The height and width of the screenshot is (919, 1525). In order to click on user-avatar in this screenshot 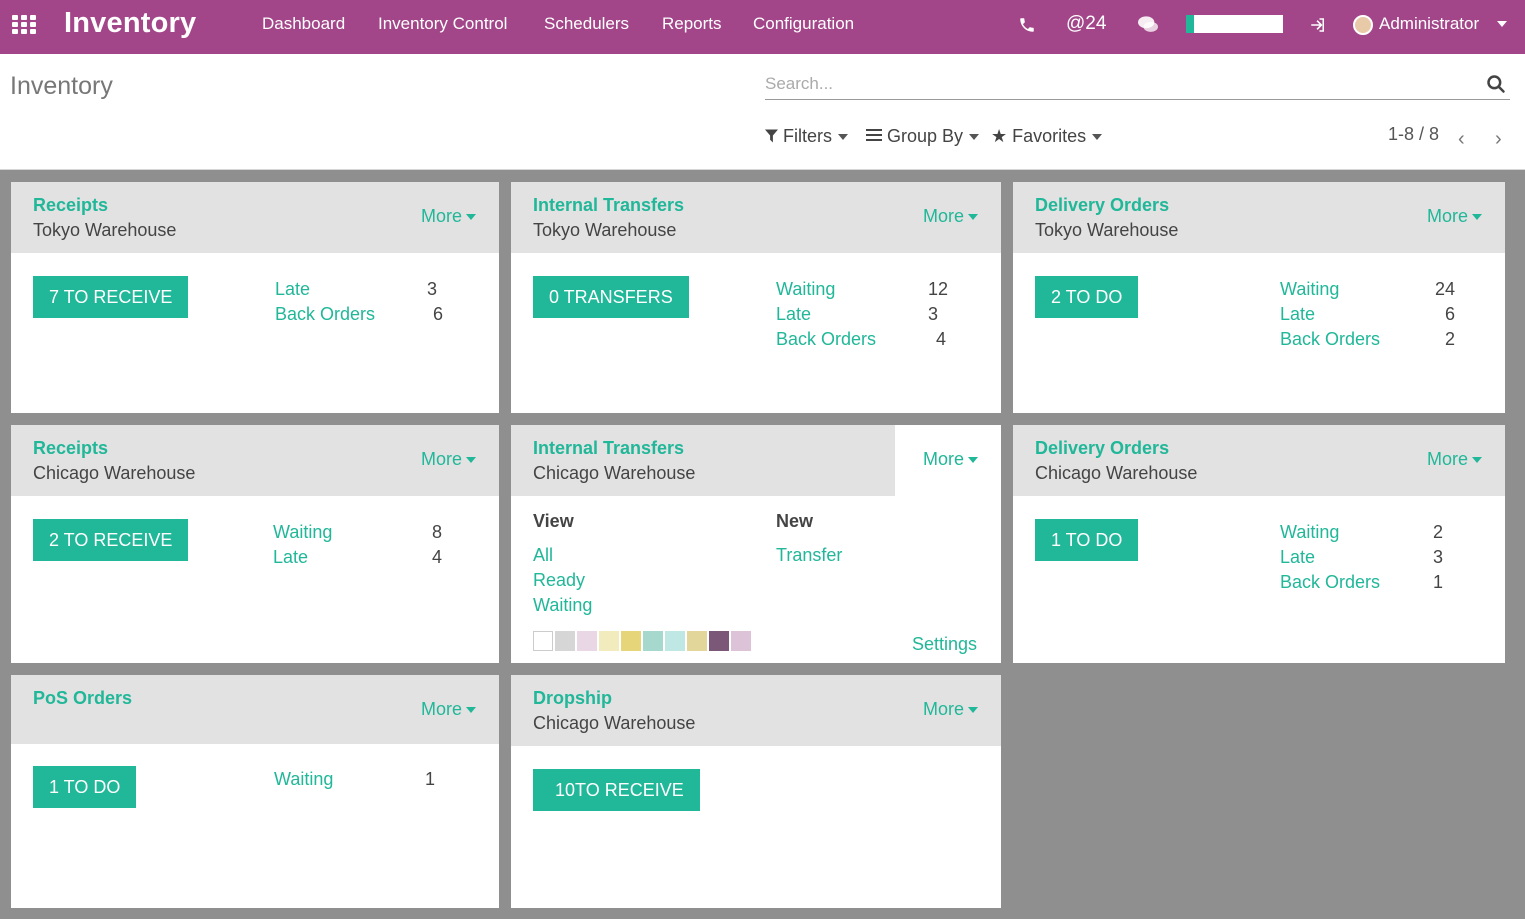, I will do `click(1363, 25)`.